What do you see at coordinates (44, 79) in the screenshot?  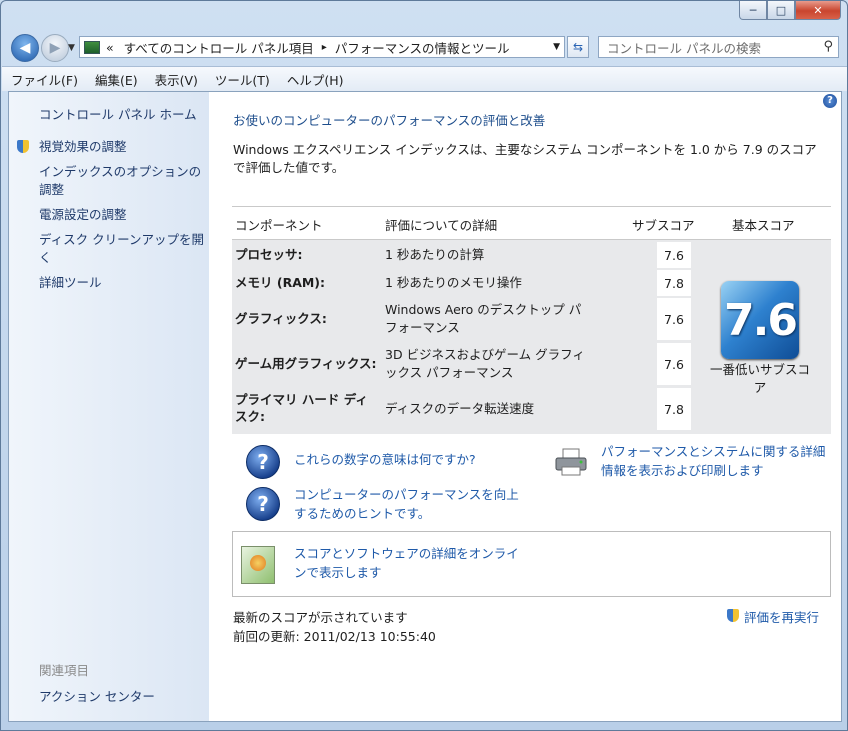 I see `menu-file: ファイル(F)` at bounding box center [44, 79].